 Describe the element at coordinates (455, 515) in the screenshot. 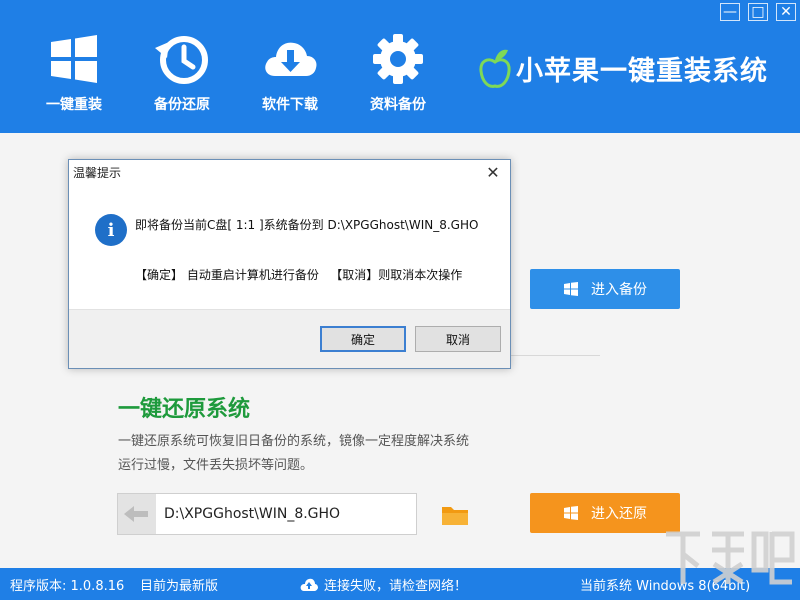

I see `folder-icon` at that location.